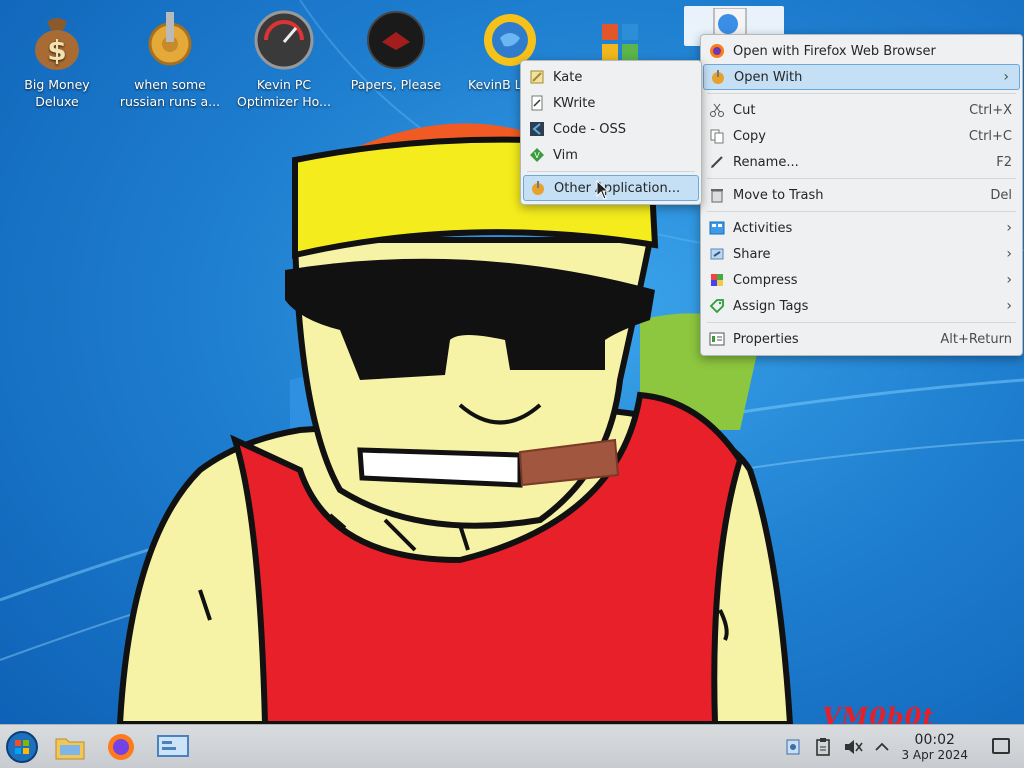 This screenshot has width=1024, height=768. Describe the element at coordinates (717, 195) in the screenshot. I see `trash-icon` at that location.